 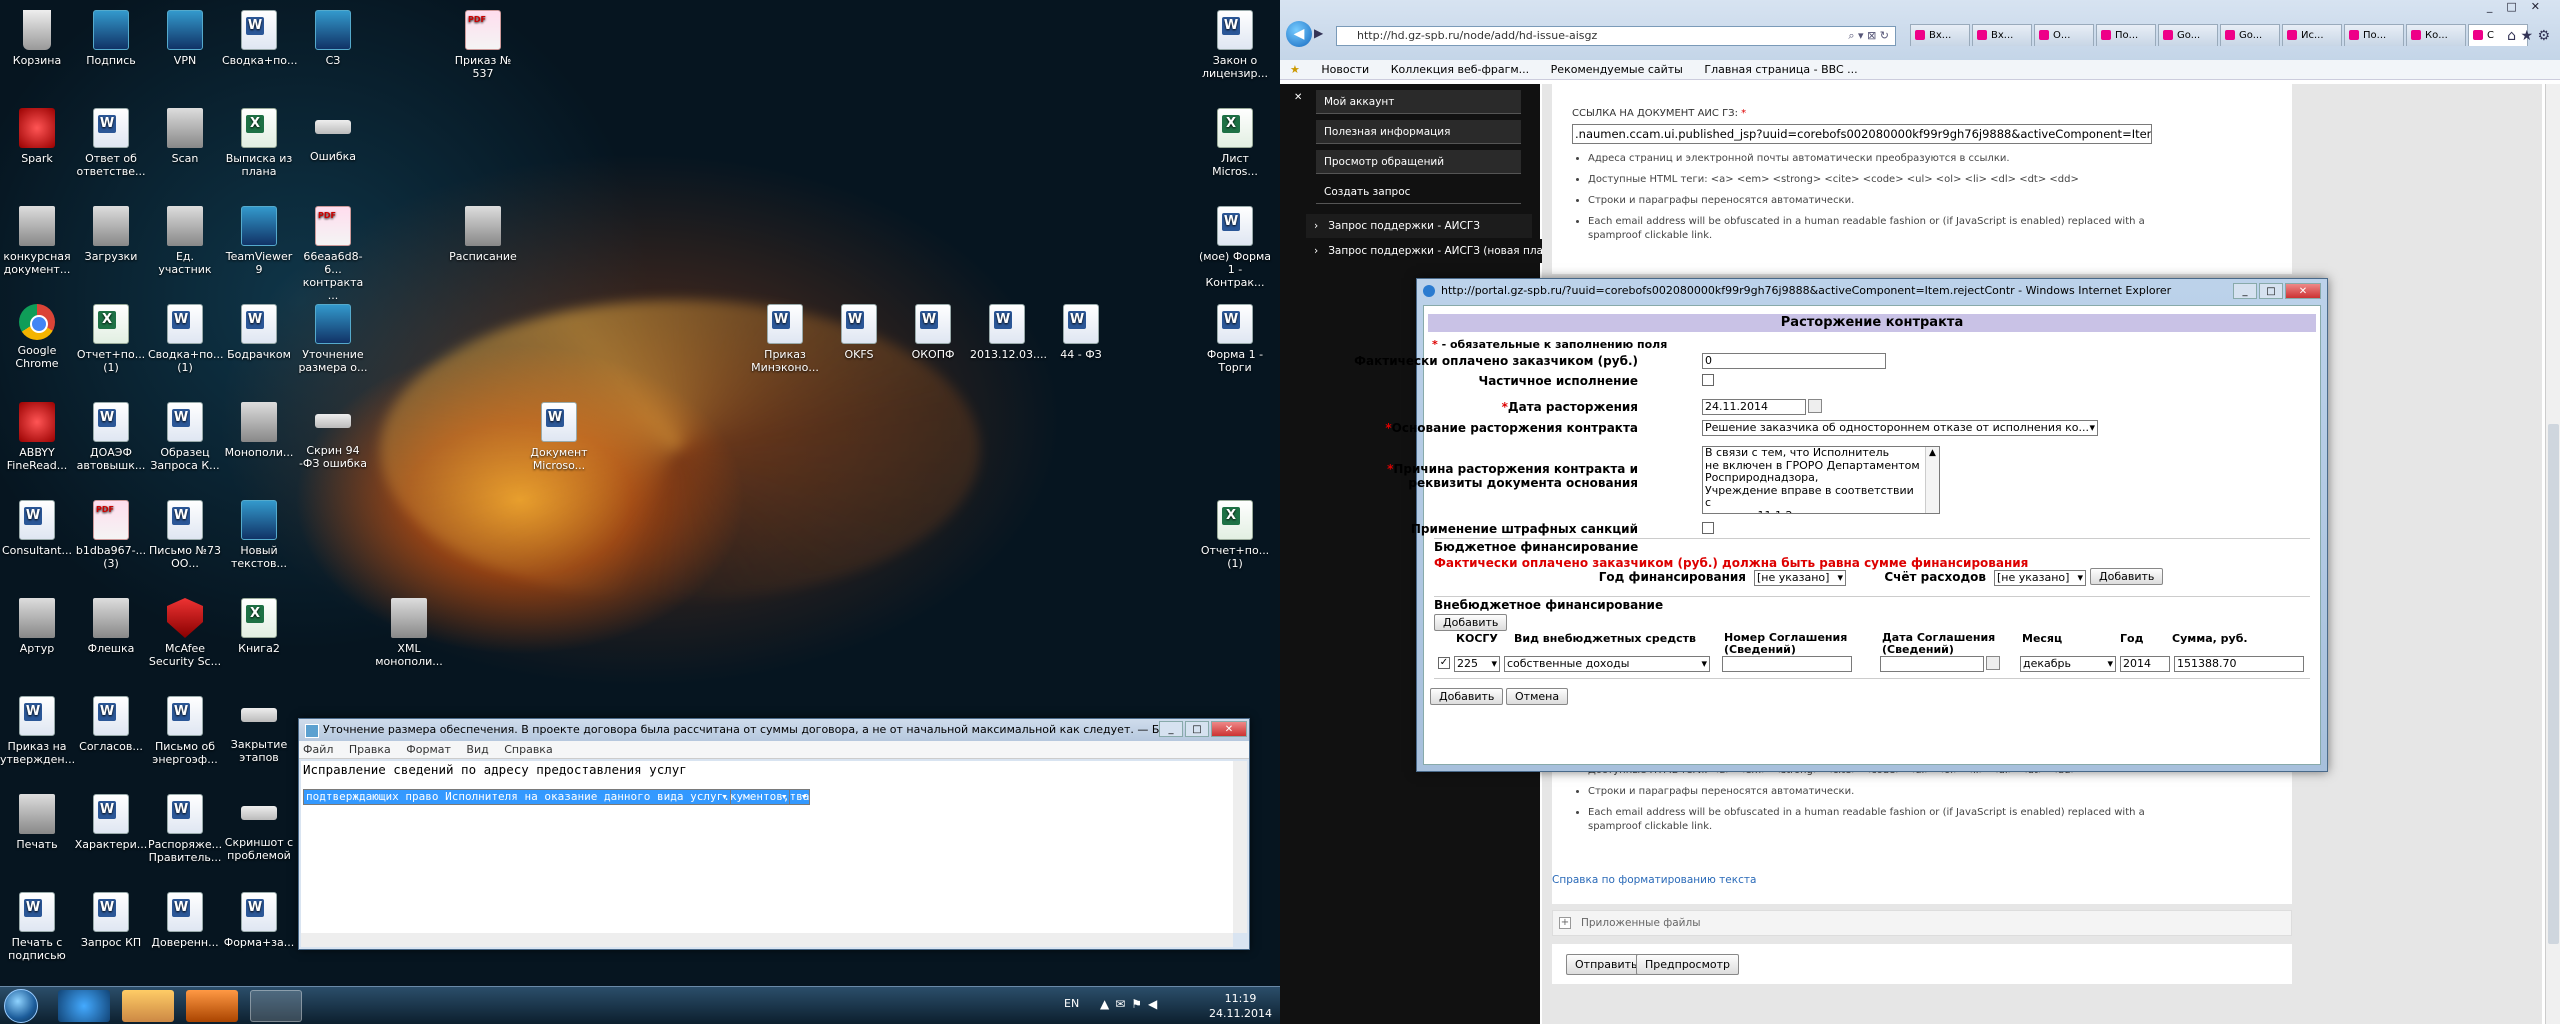 I want to click on desktop-icon: Сводка+по... (1), so click(x=186, y=338).